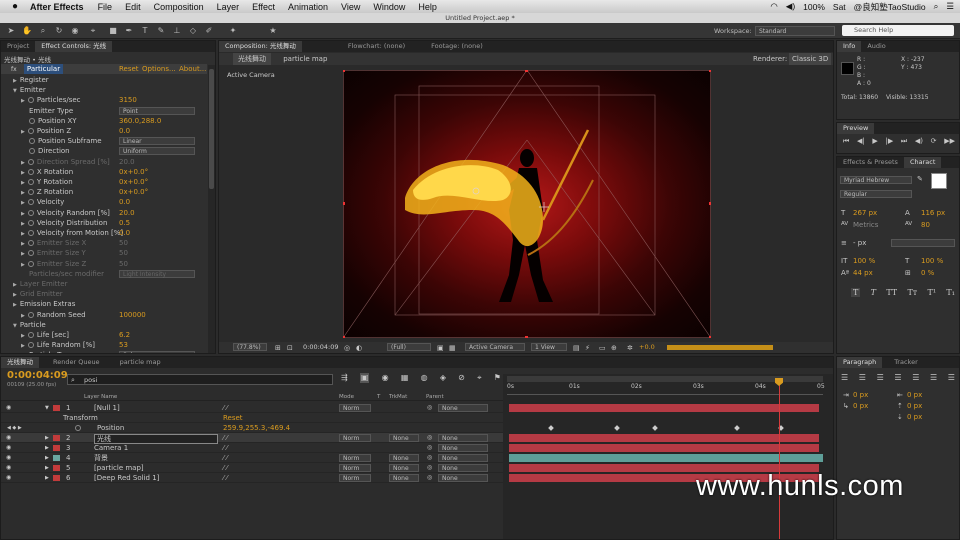  I want to click on timeline-graph-area: 0s 01s 02s 03s 04s 05, so click(668, 456).